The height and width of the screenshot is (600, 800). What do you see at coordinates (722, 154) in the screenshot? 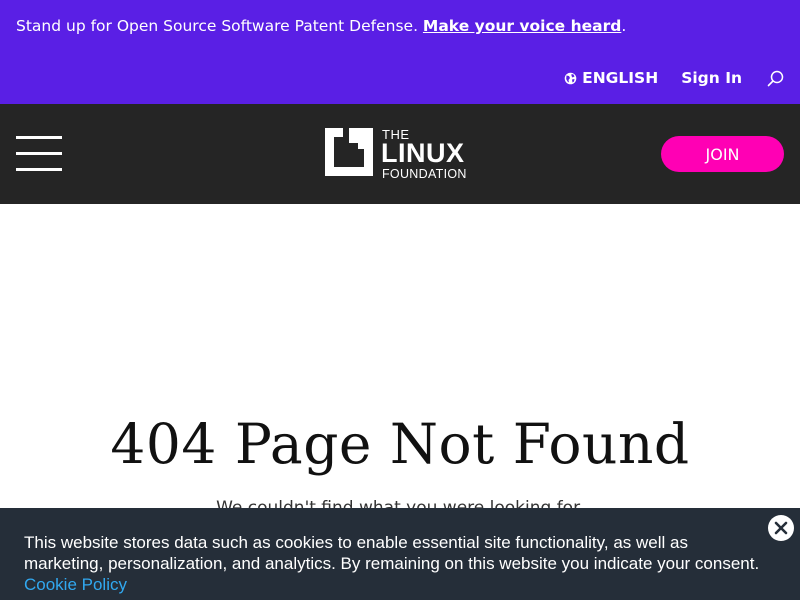
I see `join-button: JOIN` at bounding box center [722, 154].